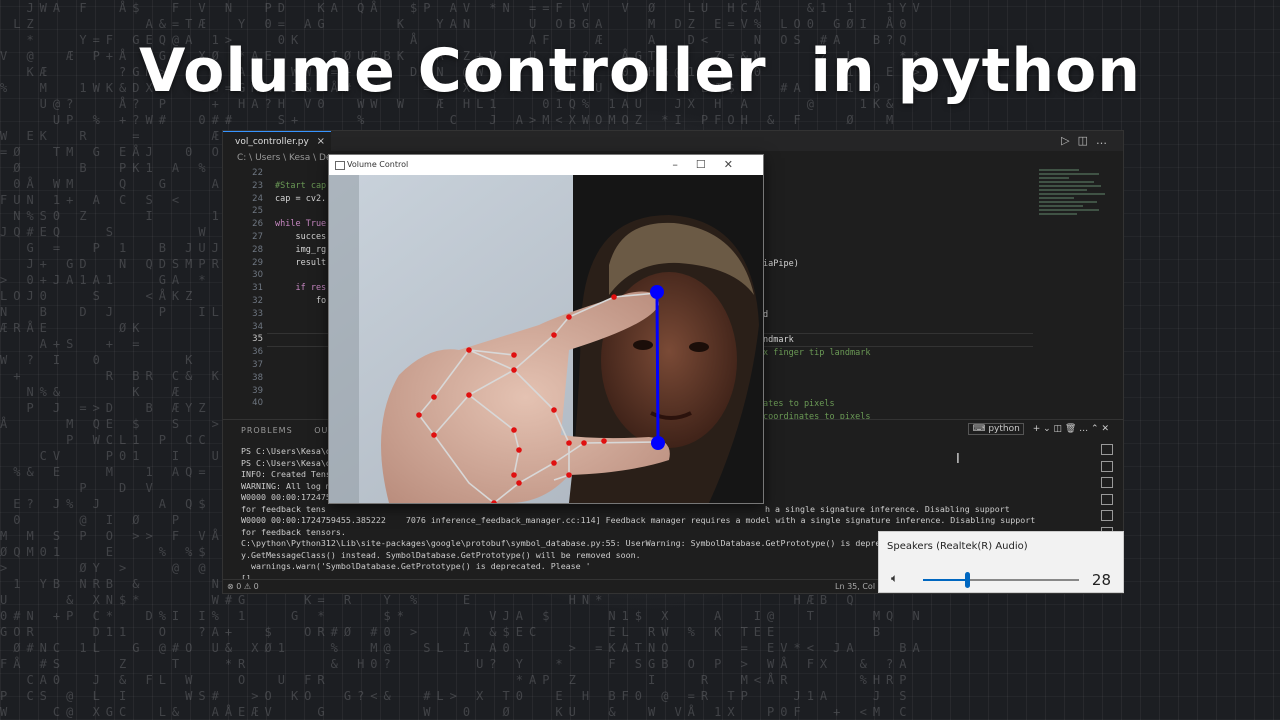  What do you see at coordinates (799, 404) in the screenshot?
I see `code-fragment: ates to pixels` at bounding box center [799, 404].